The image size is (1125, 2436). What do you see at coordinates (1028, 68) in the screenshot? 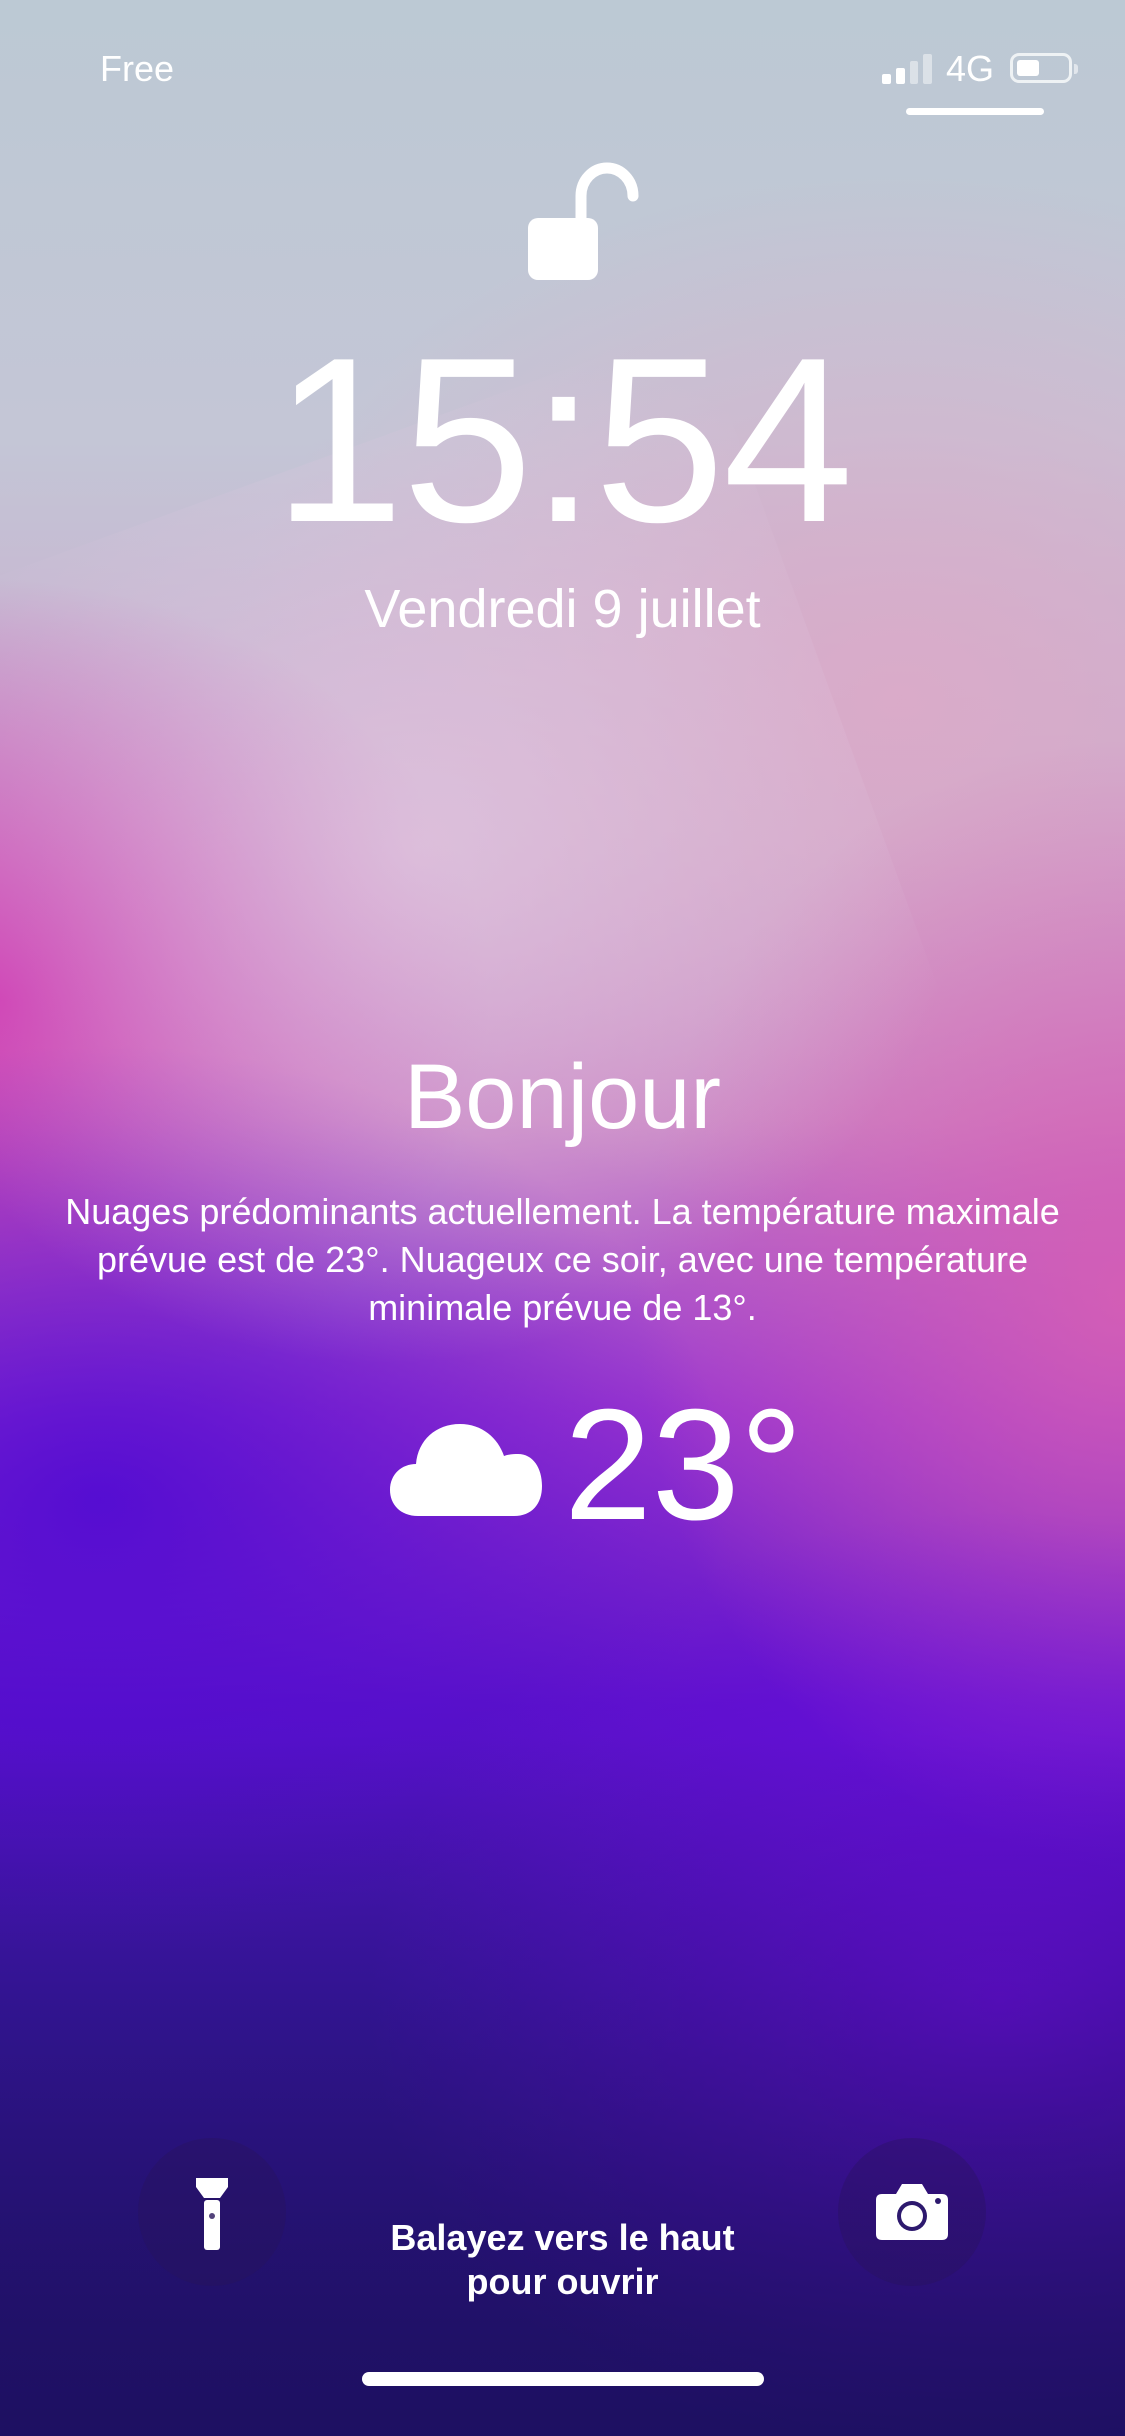
I see `battery-level` at bounding box center [1028, 68].